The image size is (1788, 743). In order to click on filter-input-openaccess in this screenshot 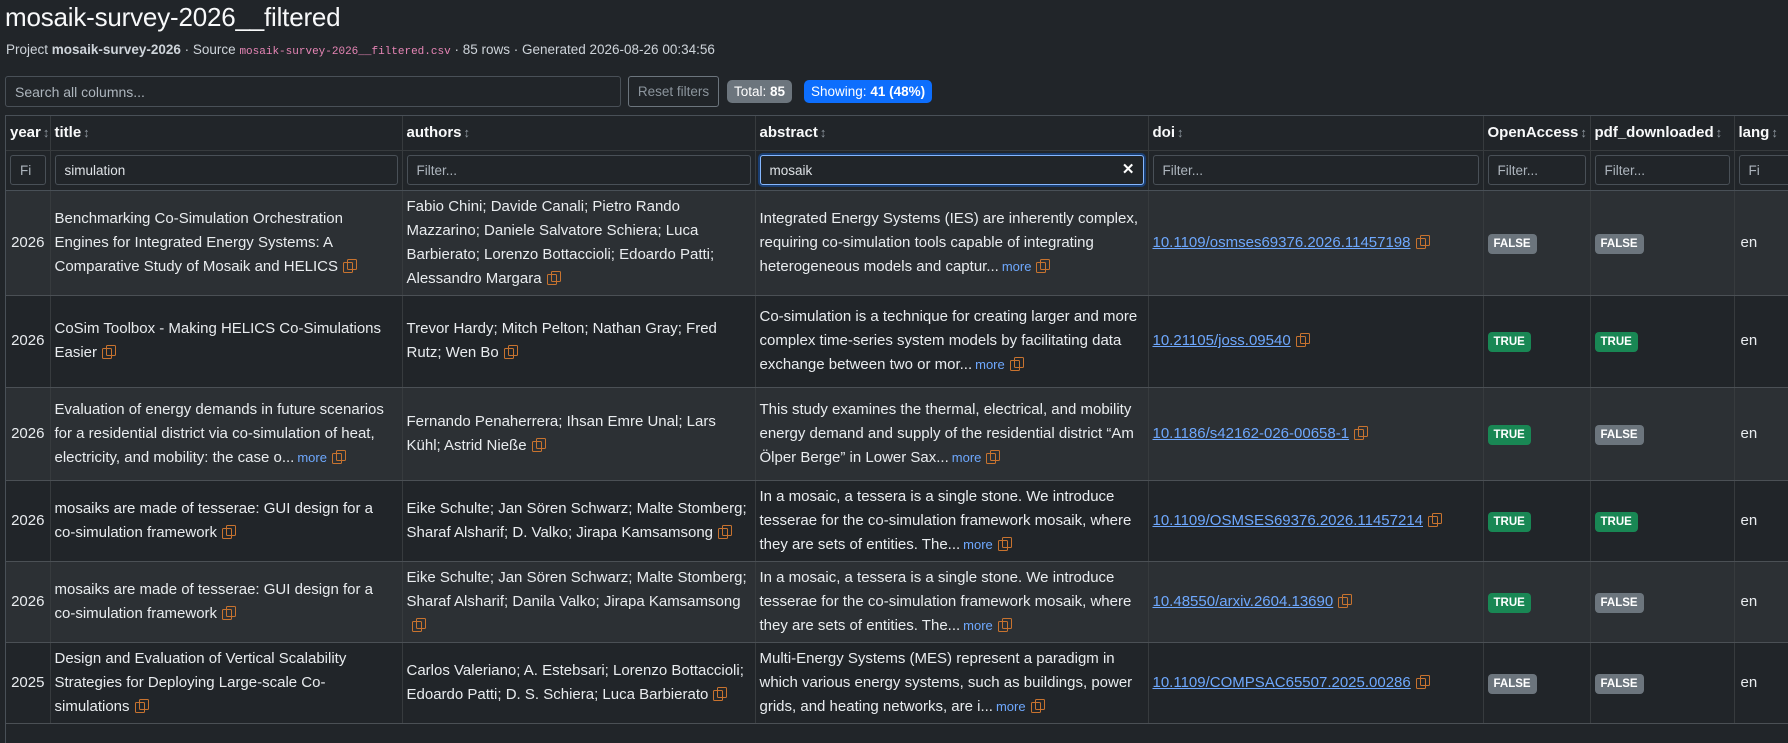, I will do `click(1536, 170)`.